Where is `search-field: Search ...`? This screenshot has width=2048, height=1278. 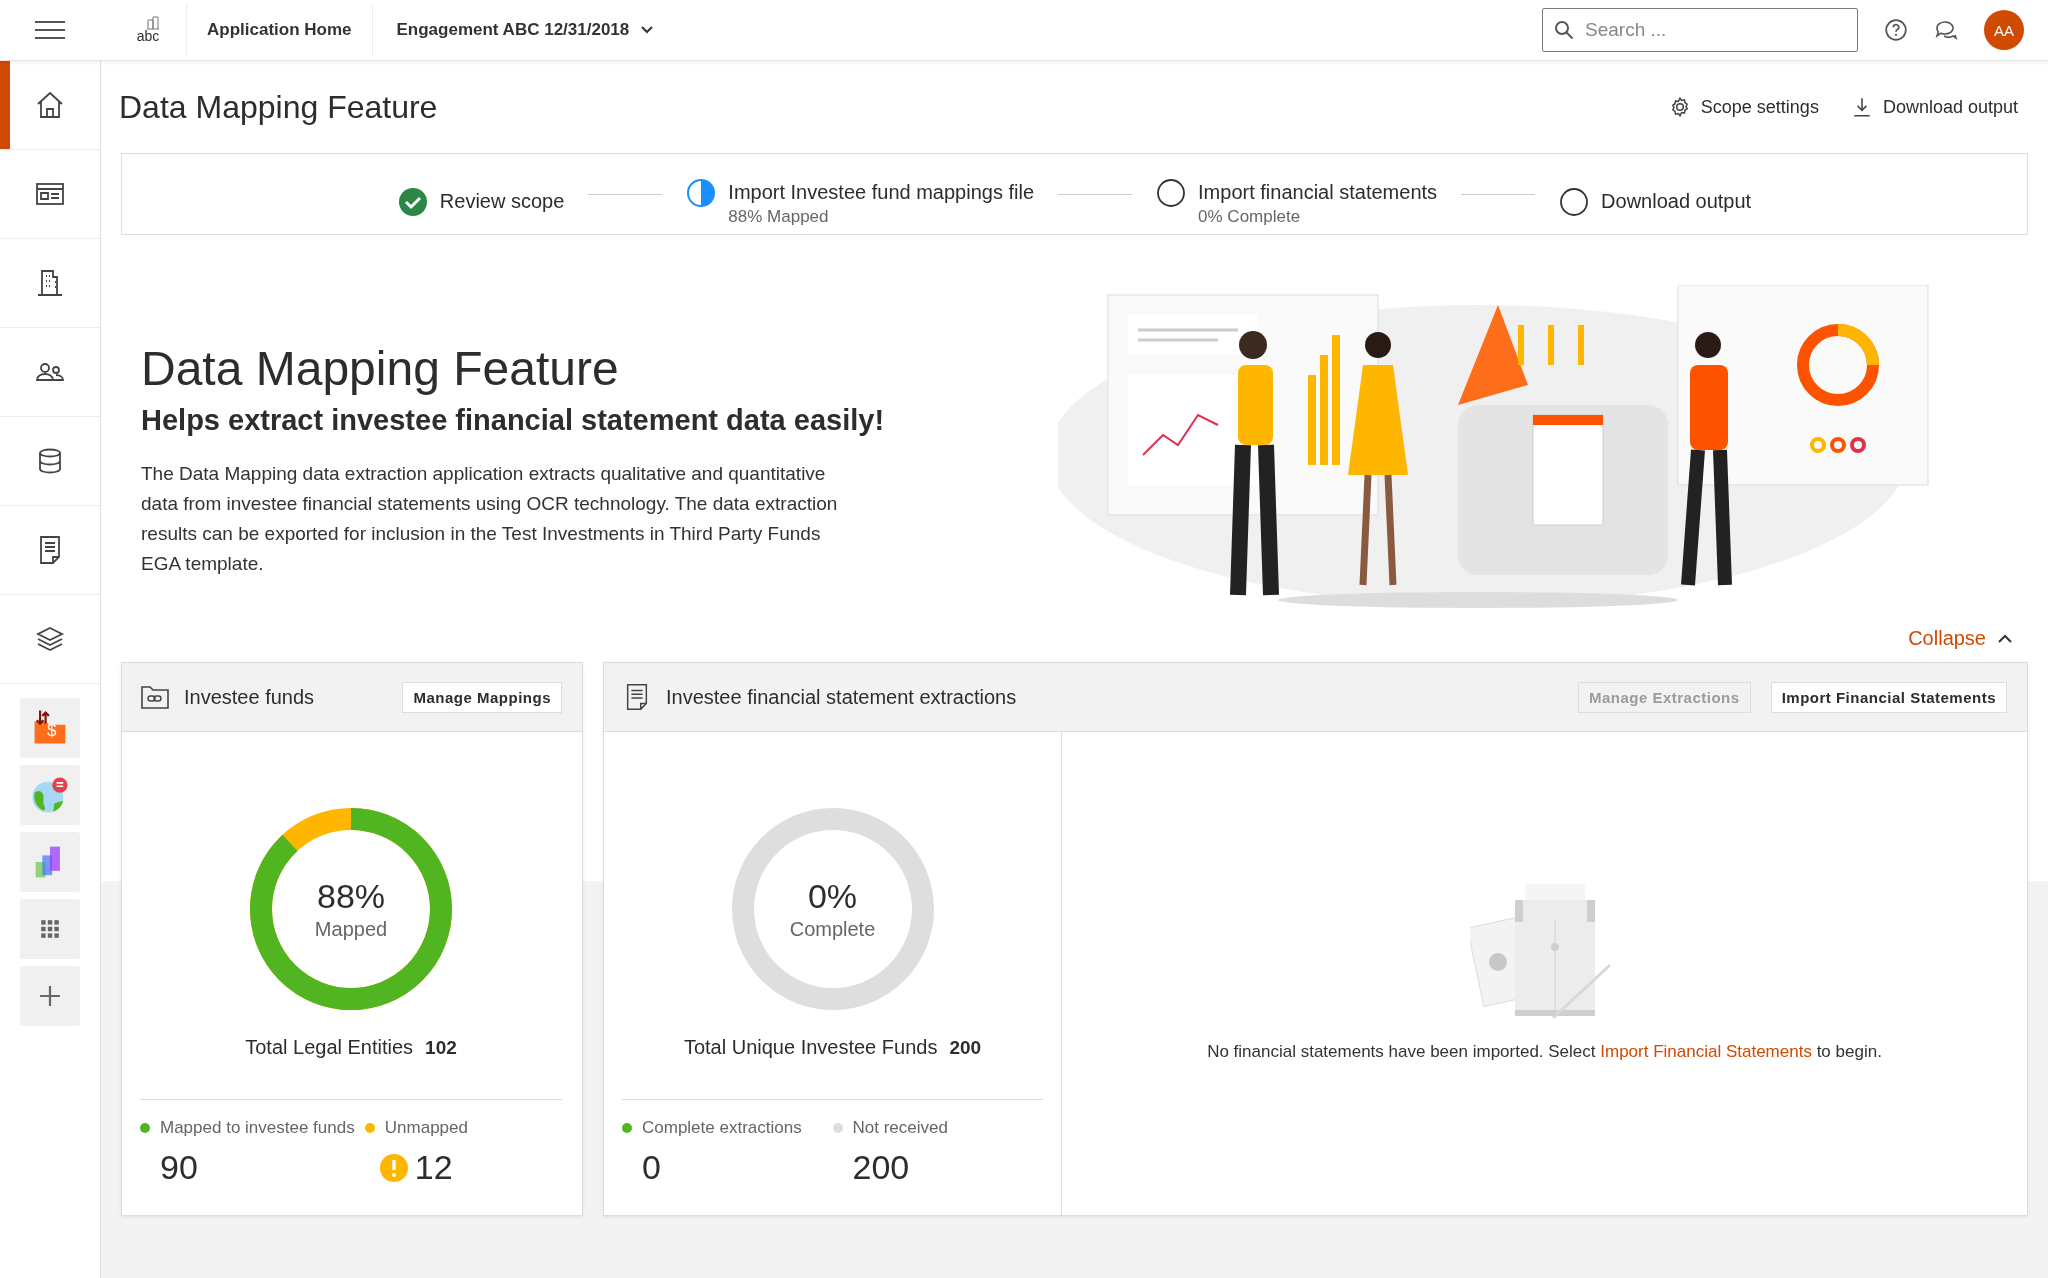
search-field: Search ... is located at coordinates (1700, 30).